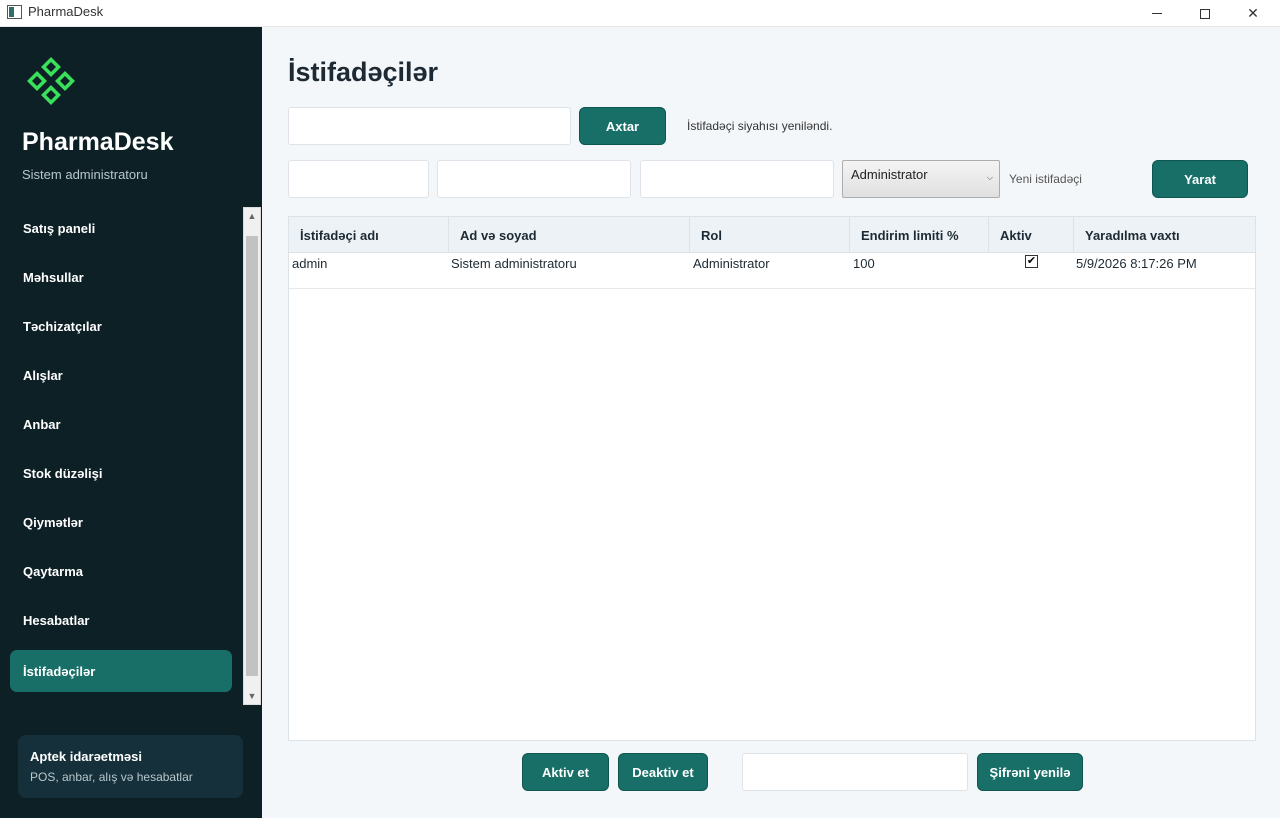  What do you see at coordinates (1136, 263) in the screenshot?
I see `cell-created: 5/9/2026 8:17:26 PM` at bounding box center [1136, 263].